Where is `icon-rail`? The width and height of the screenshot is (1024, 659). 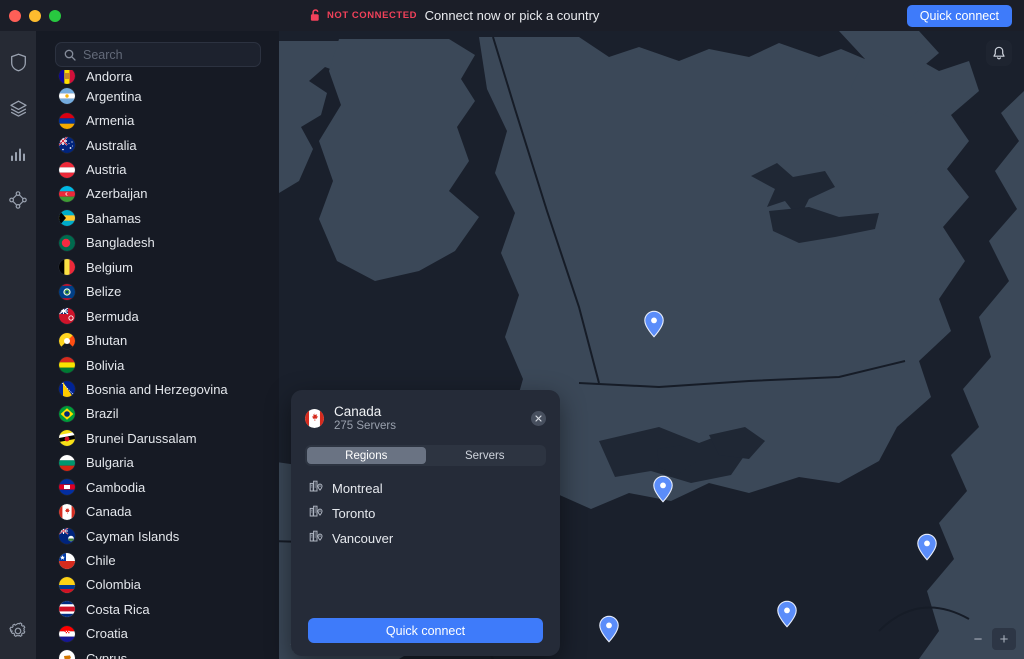 icon-rail is located at coordinates (18, 345).